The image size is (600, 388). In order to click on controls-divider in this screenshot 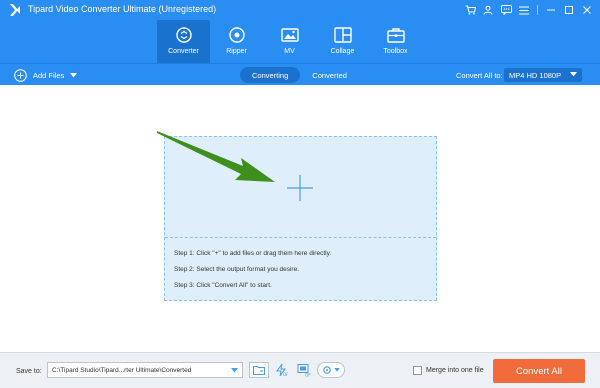, I will do `click(537, 10)`.